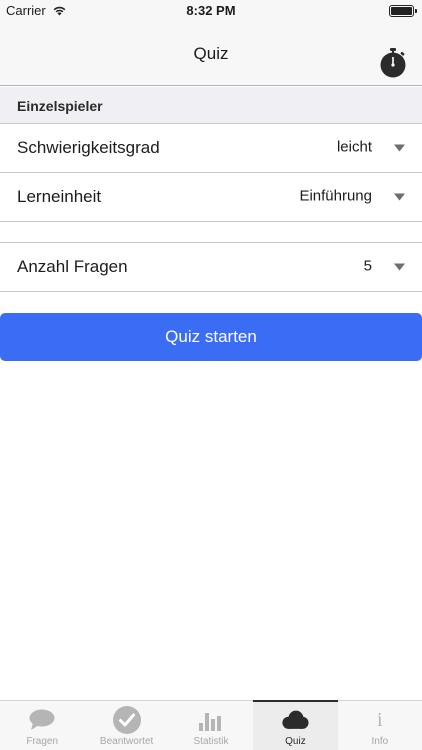  I want to click on tab-bar: Fragen Beantwortet Statistik Quiz i Info, so click(211, 725).